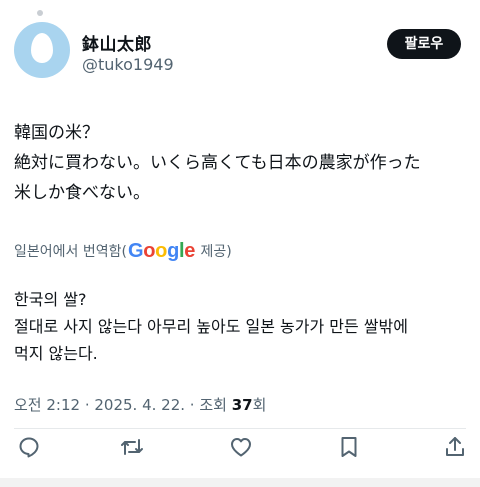 The height and width of the screenshot is (487, 480). I want to click on default-egg-avatar-icon, so click(42, 48).